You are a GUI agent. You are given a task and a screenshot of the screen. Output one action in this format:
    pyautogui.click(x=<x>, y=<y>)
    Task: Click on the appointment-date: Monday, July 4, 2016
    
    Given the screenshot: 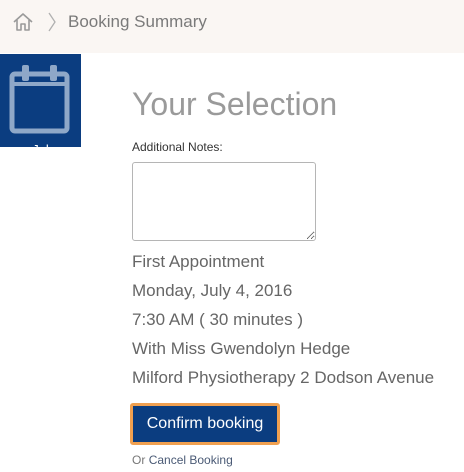 What is the action you would take?
    pyautogui.click(x=212, y=290)
    